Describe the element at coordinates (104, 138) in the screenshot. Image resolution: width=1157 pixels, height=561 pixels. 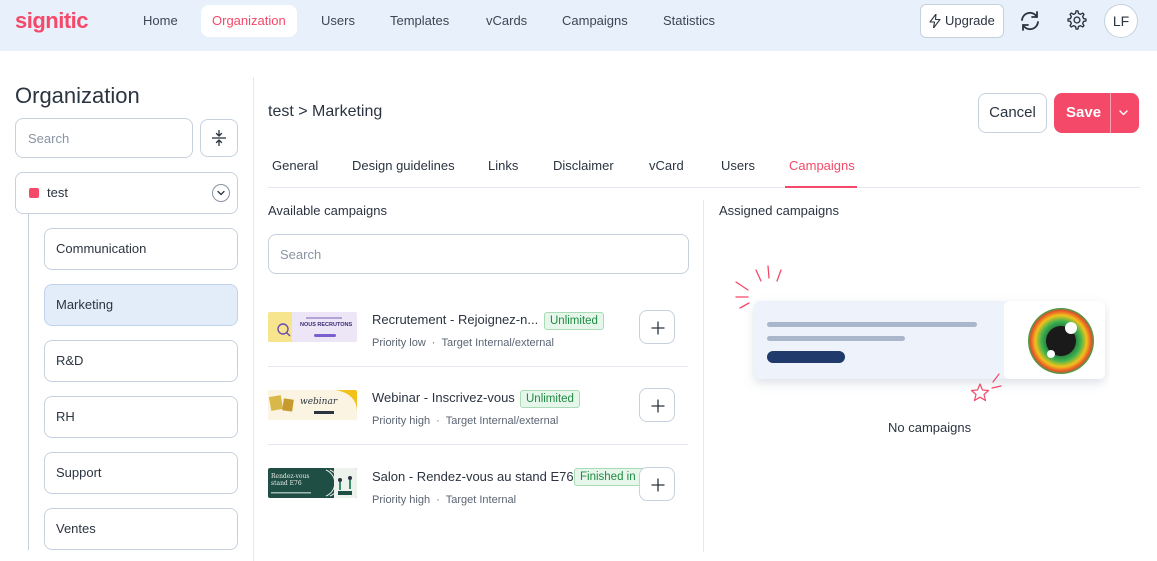
I see `sidebar-search-input` at that location.